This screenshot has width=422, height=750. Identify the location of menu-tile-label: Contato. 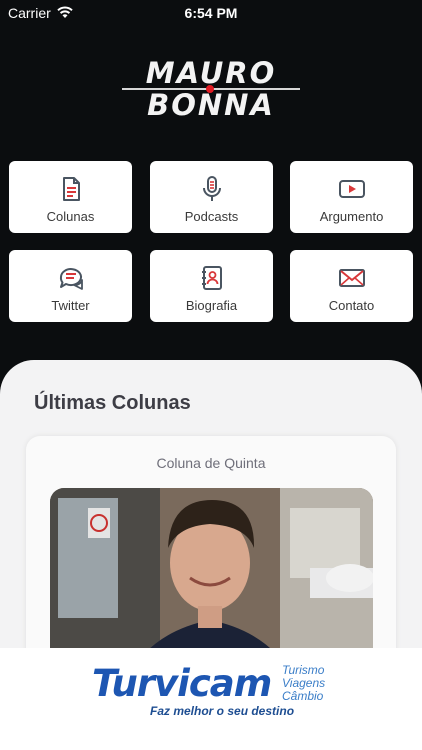
(351, 305).